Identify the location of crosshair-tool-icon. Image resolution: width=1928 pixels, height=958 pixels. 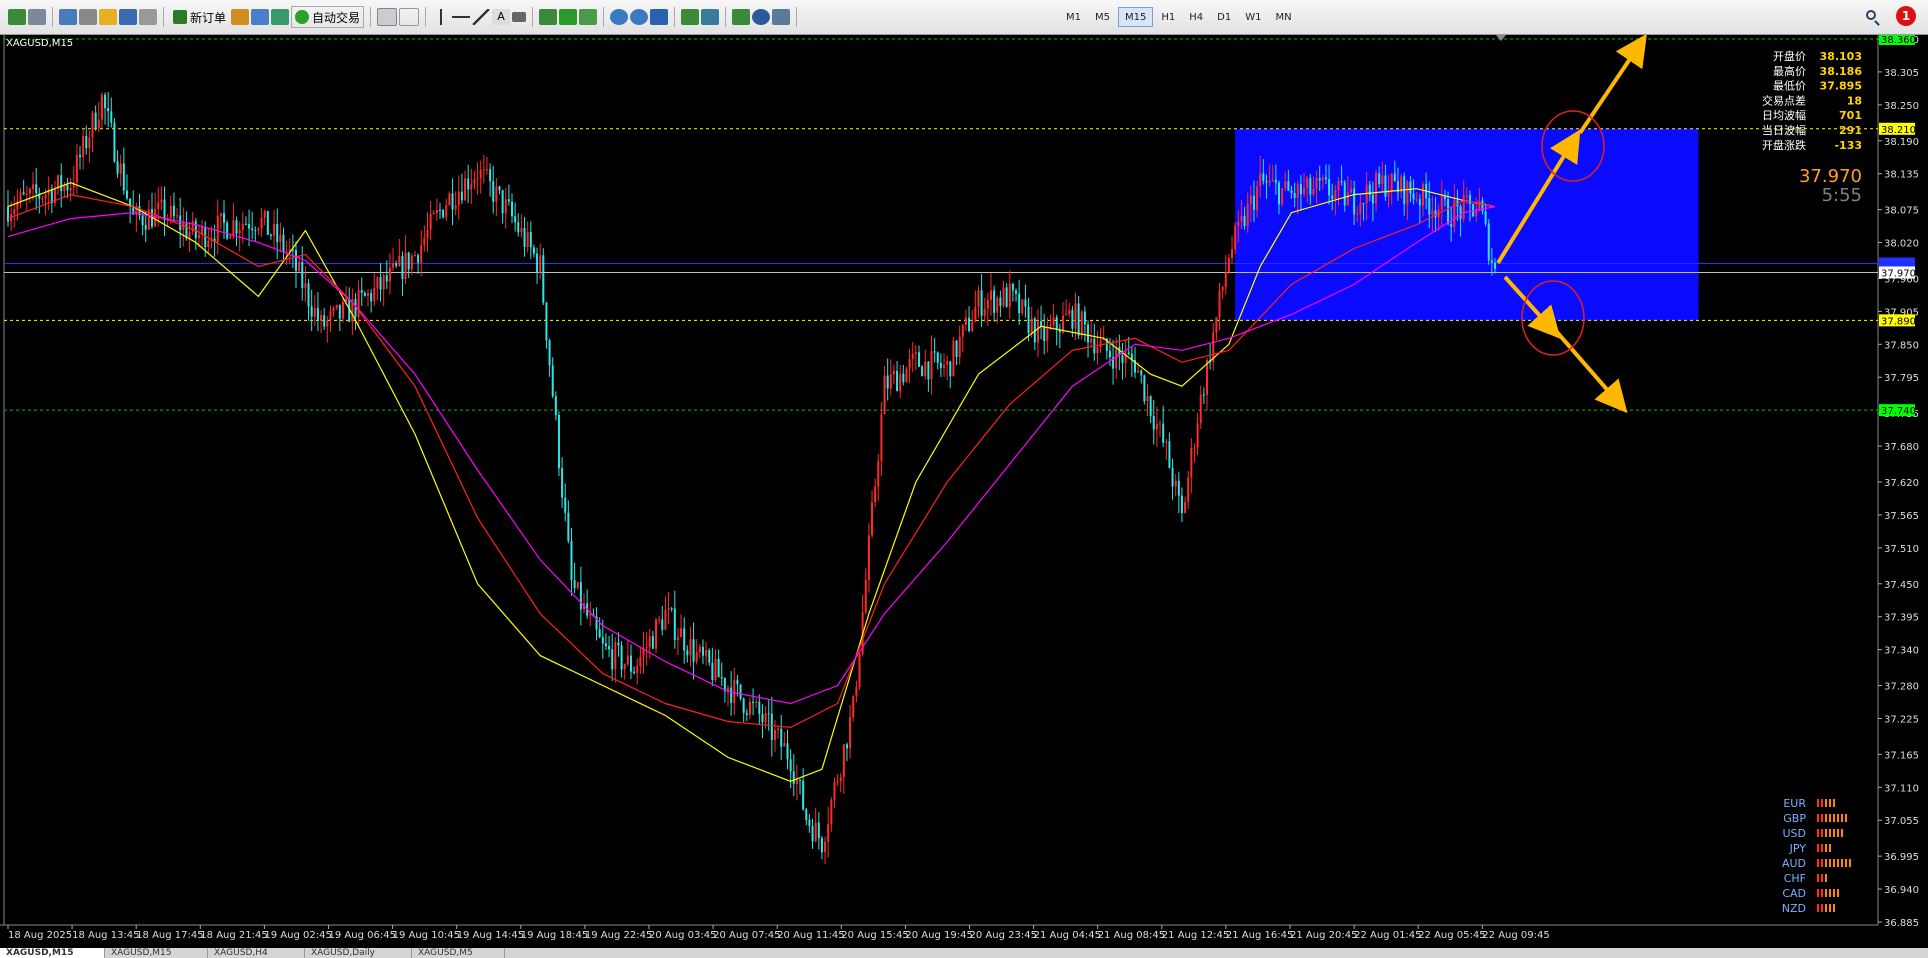
(409, 17).